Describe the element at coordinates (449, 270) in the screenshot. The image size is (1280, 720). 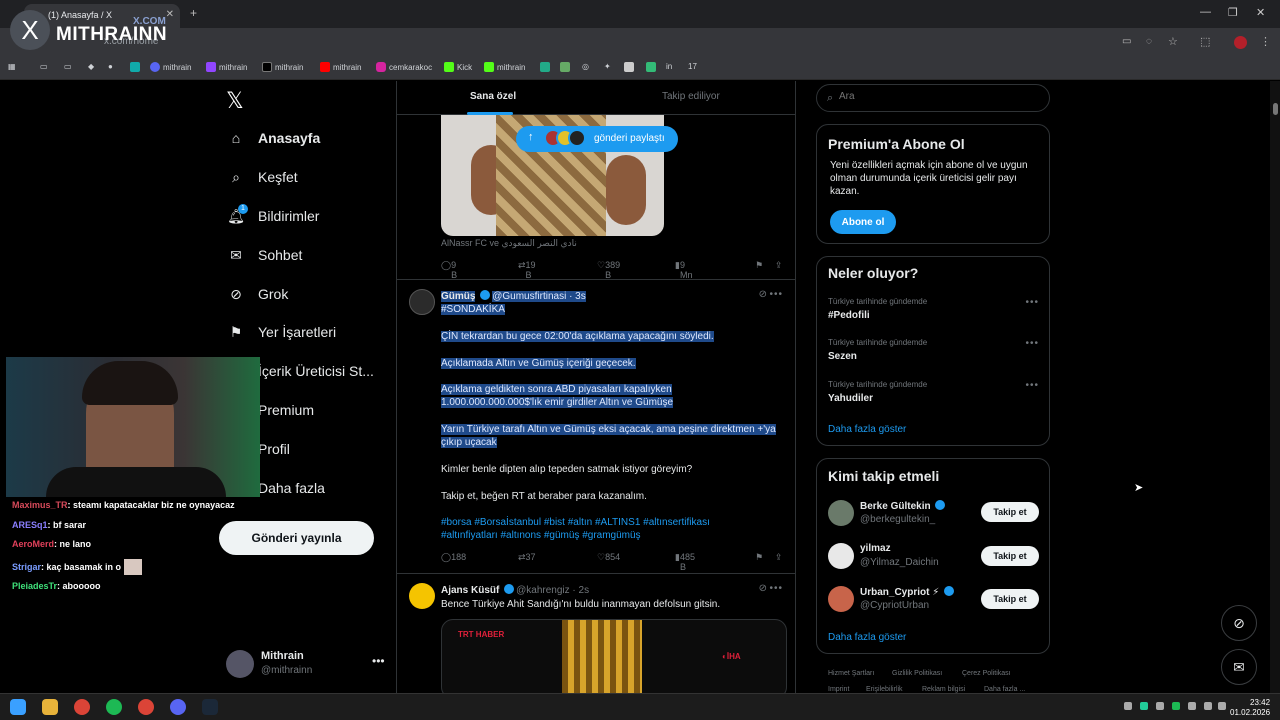
I see `reply-button: ◯ 9 B` at that location.